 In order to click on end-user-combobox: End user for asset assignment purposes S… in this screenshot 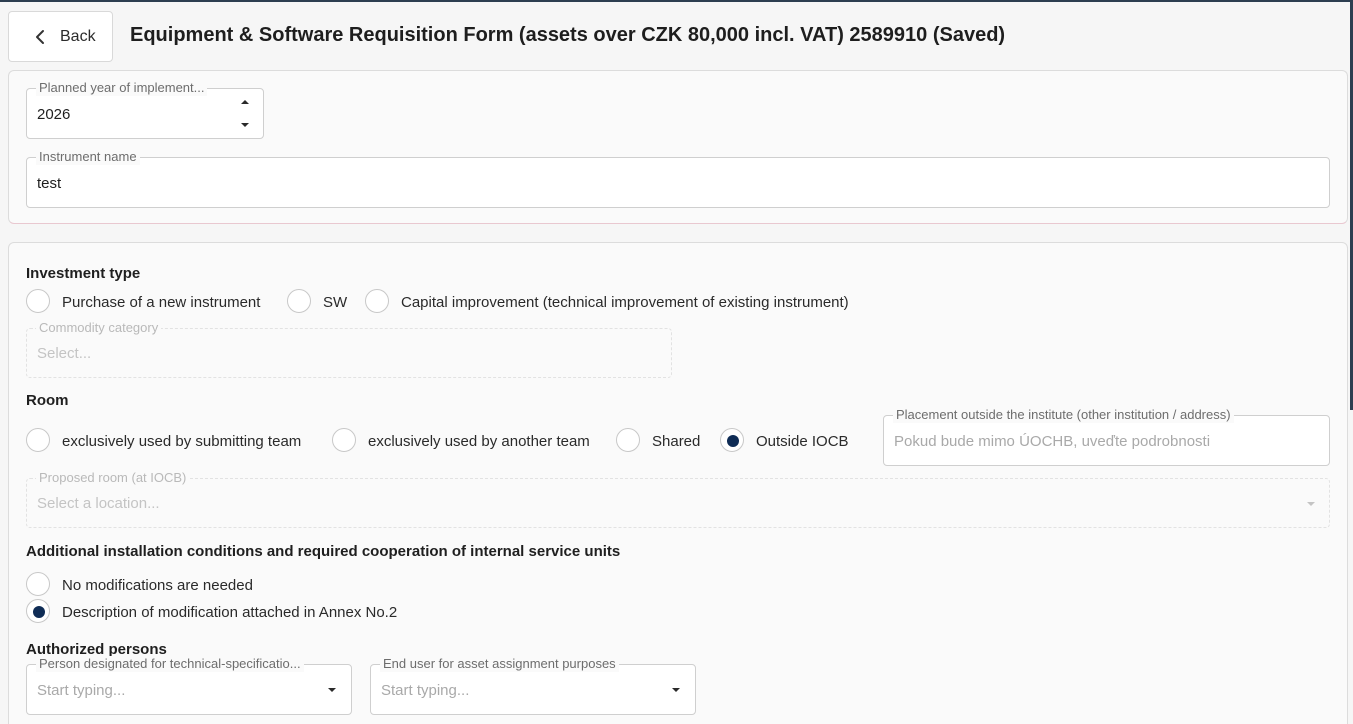, I will do `click(533, 685)`.